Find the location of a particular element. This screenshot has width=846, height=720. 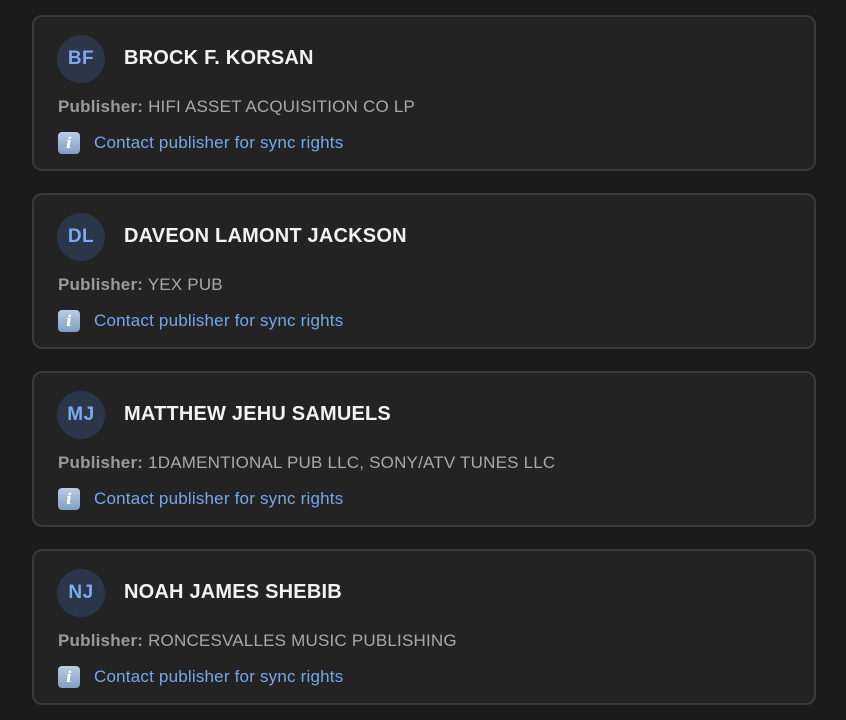

publisher-line: Publisher: HIFI ASSET ACQUISITION CO LP is located at coordinates (236, 107).